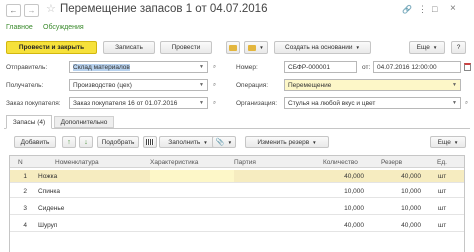  Describe the element at coordinates (51, 8) in the screenshot. I see `favorite-star-icon: ☆` at that location.